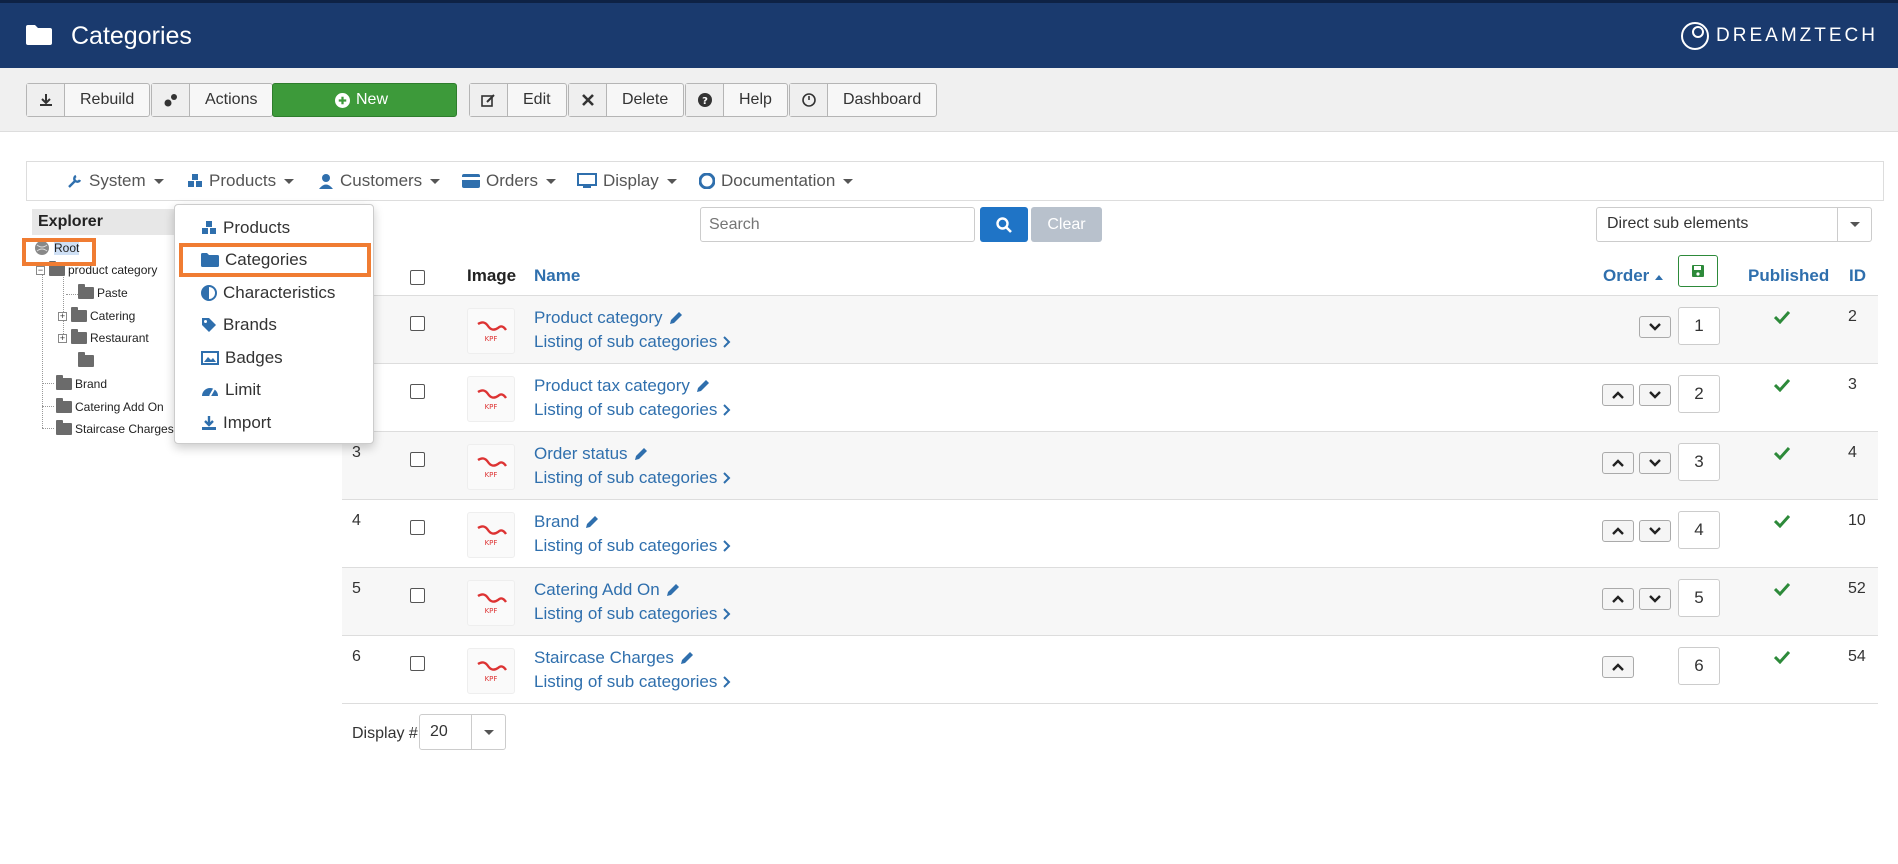 The height and width of the screenshot is (864, 1898). What do you see at coordinates (1857, 588) in the screenshot?
I see `row-id: 52` at bounding box center [1857, 588].